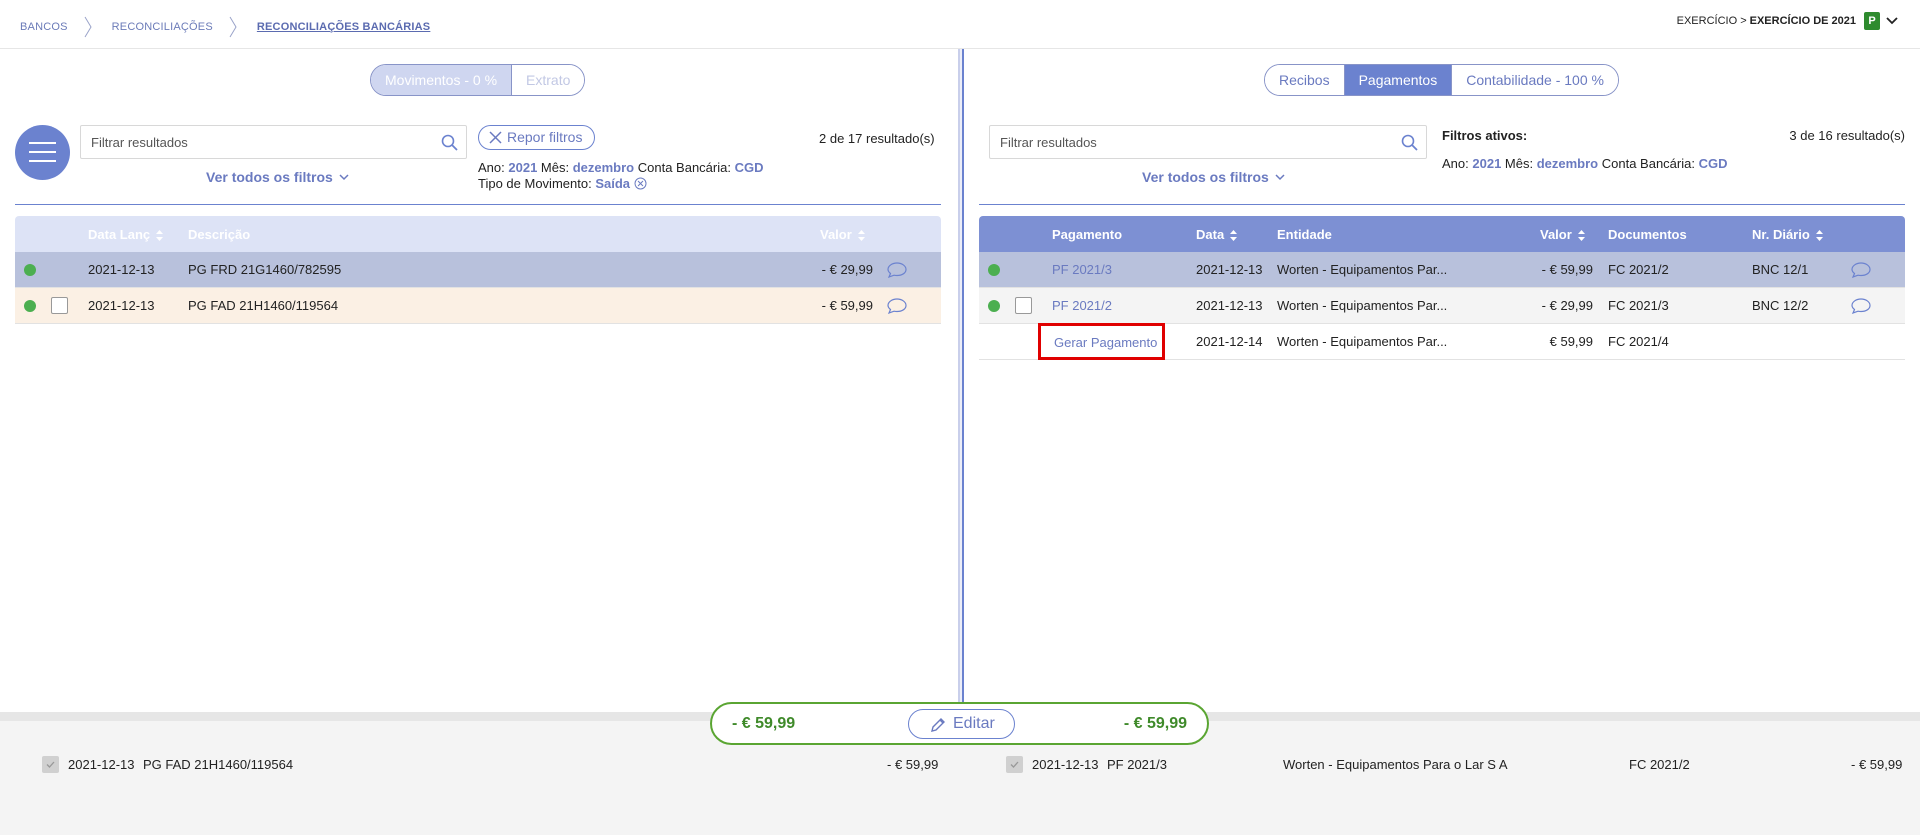 Image resolution: width=1920 pixels, height=835 pixels. What do you see at coordinates (640, 183) in the screenshot?
I see `close-circle-icon` at bounding box center [640, 183].